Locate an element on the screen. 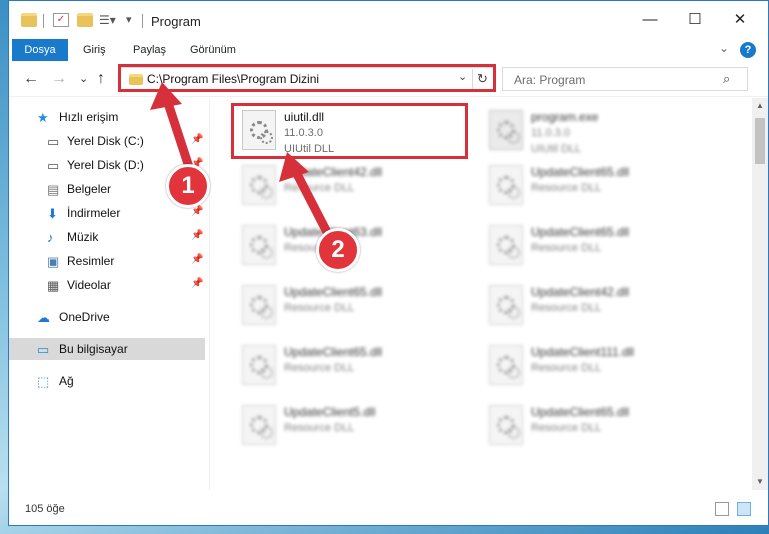 Image resolution: width=769 pixels, height=534 pixels. file-name: UpdateClient111.dll is located at coordinates (582, 352).